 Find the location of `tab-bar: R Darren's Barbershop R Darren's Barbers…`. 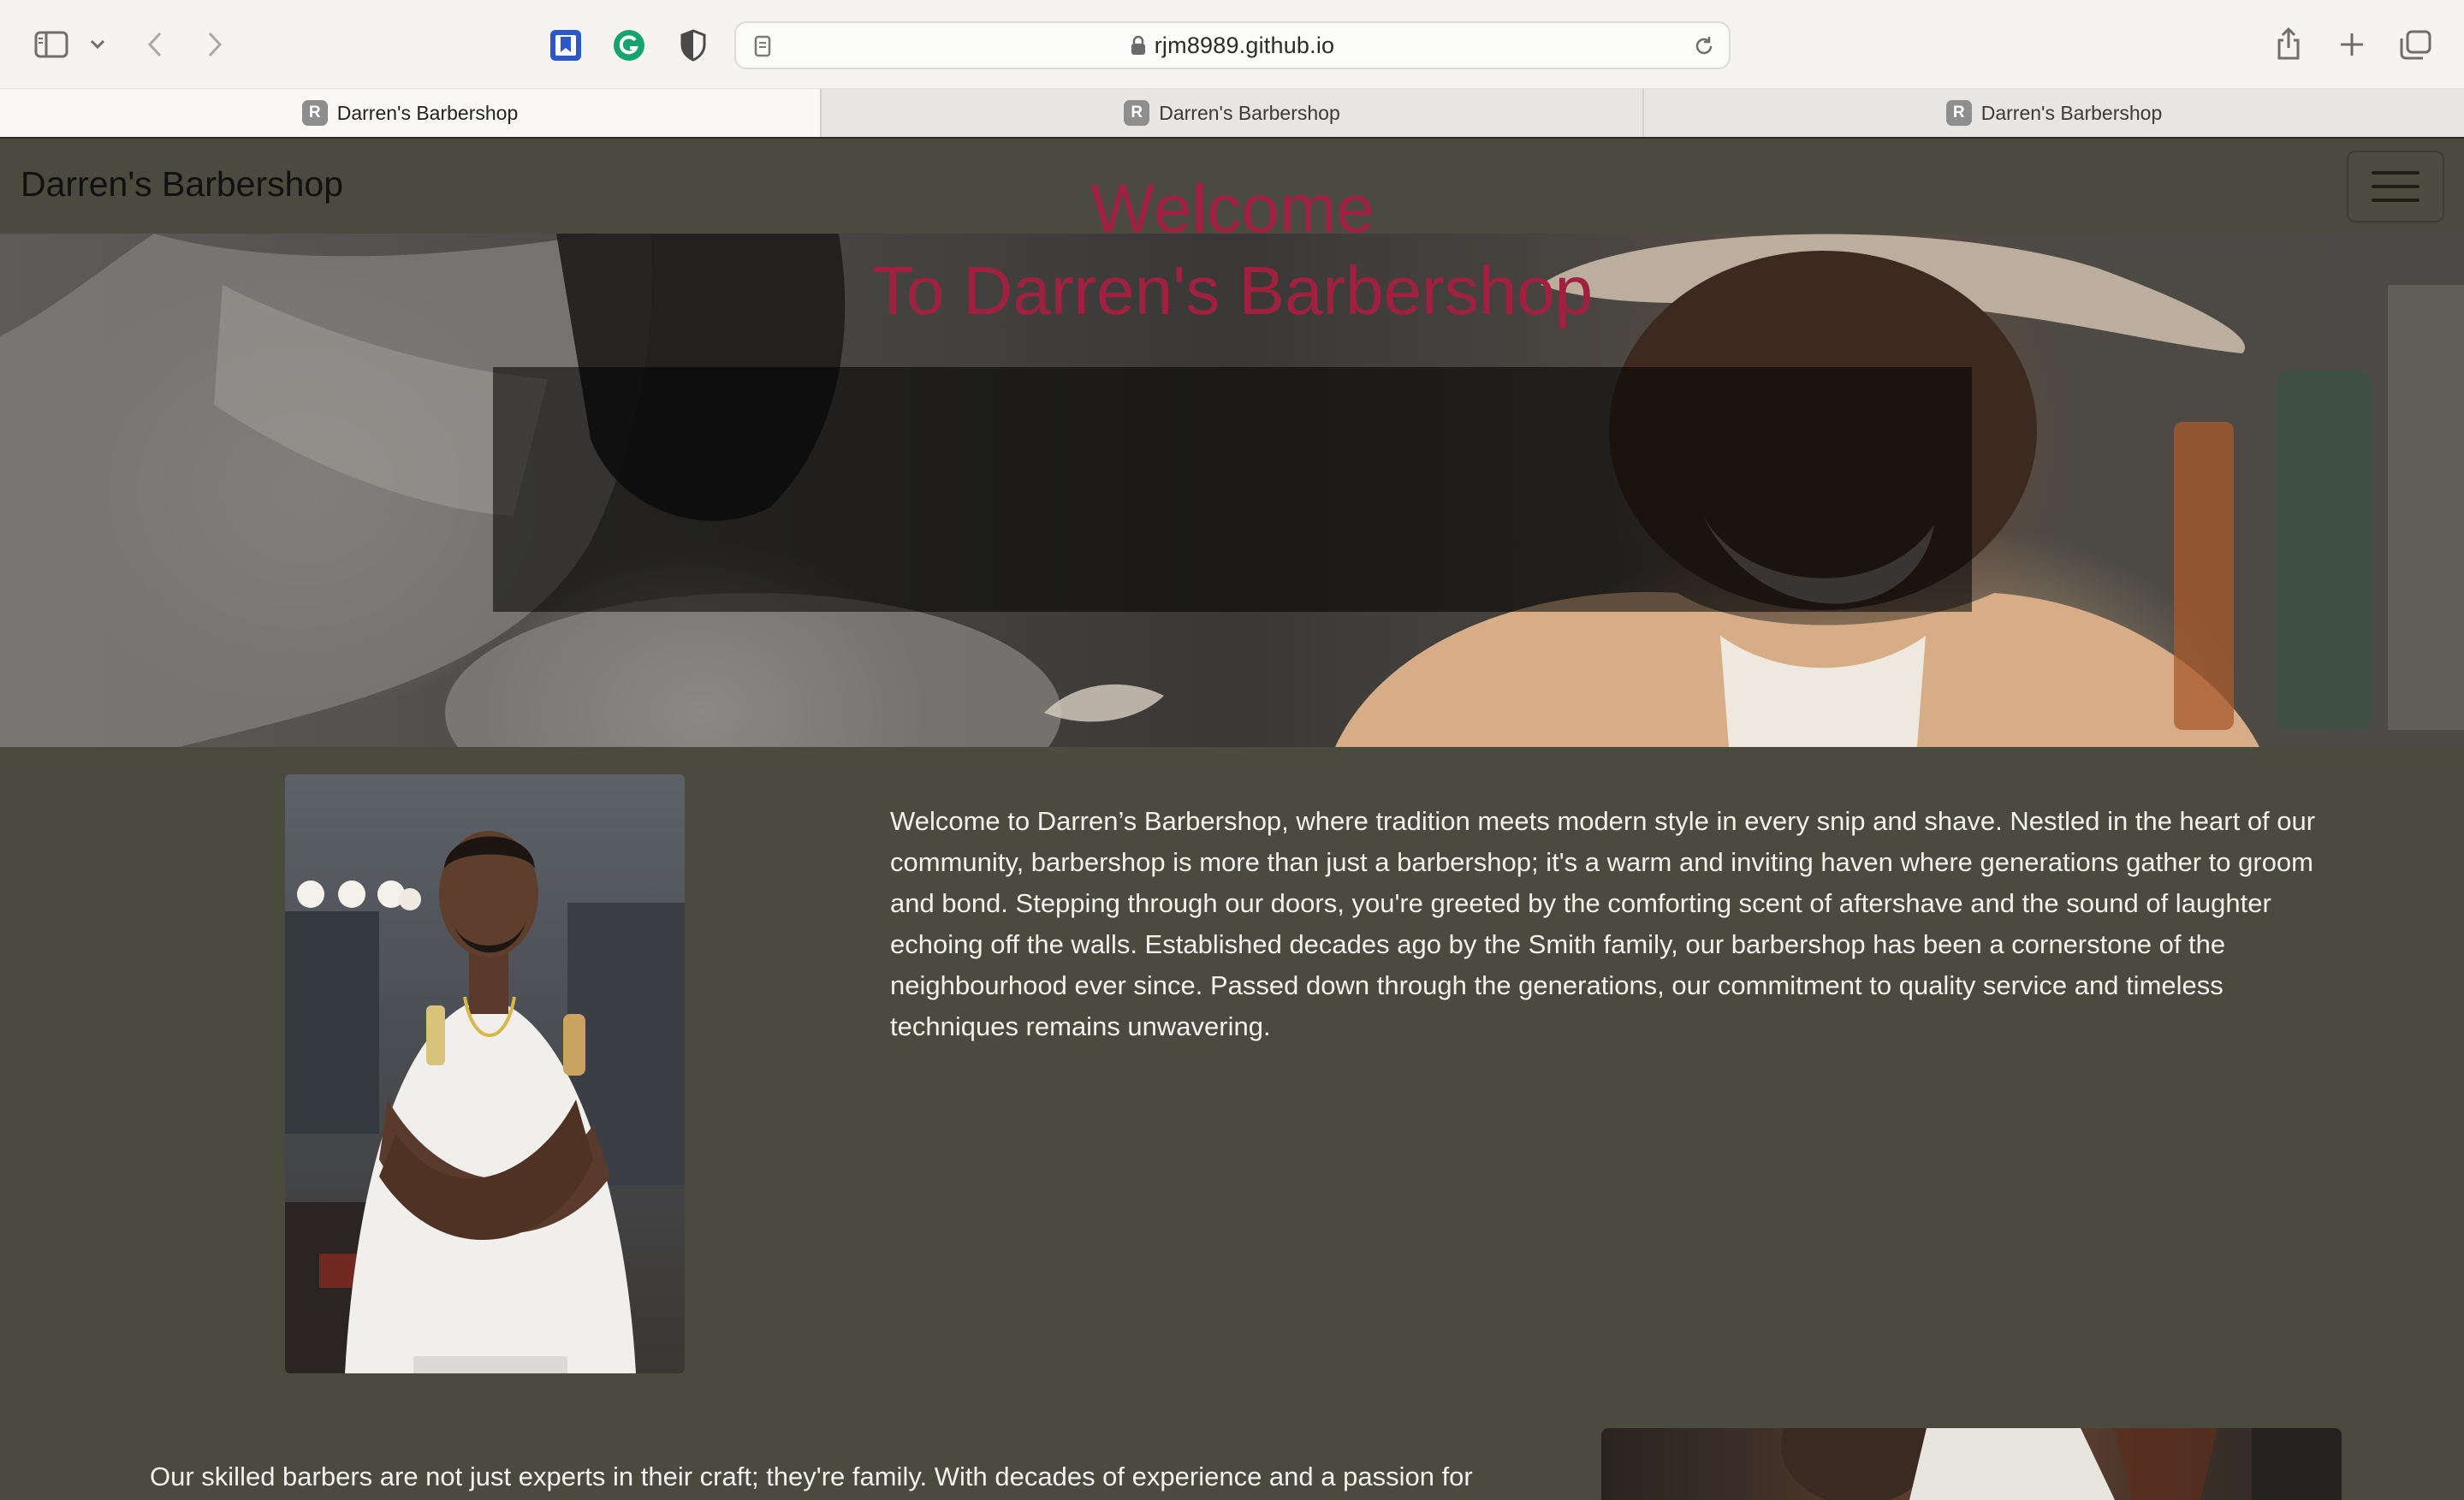

tab-bar: R Darren's Barbershop R Darren's Barbers… is located at coordinates (1232, 114).